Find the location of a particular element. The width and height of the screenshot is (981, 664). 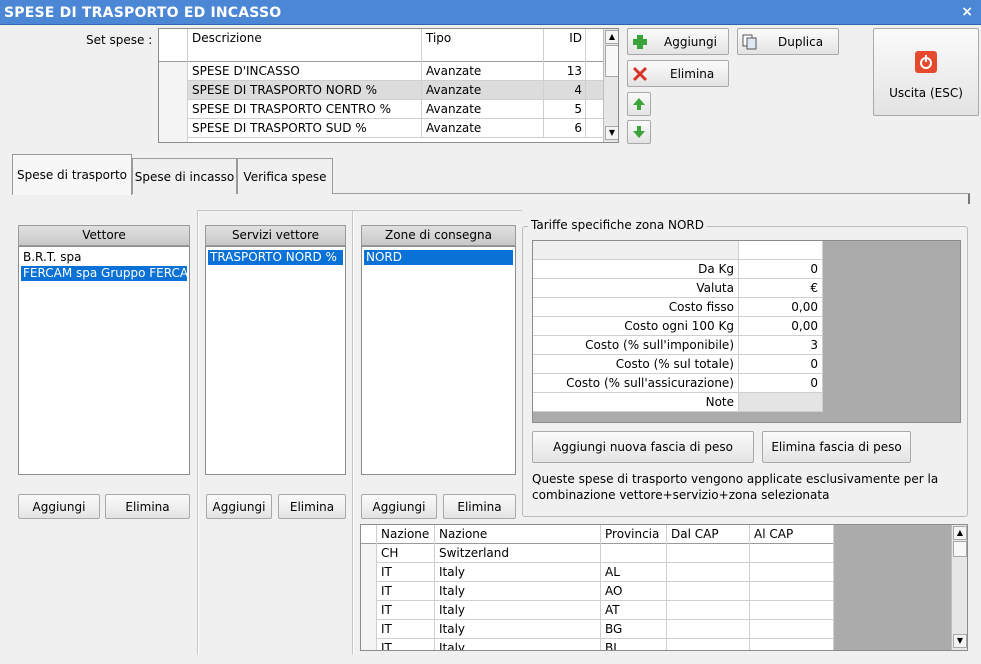

aggiungi-button: Aggiungi is located at coordinates (678, 41).